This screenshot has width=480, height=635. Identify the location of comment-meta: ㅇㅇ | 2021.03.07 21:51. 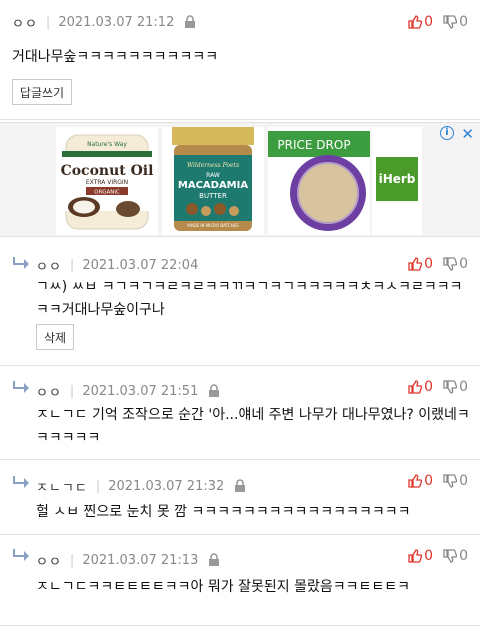
(128, 391).